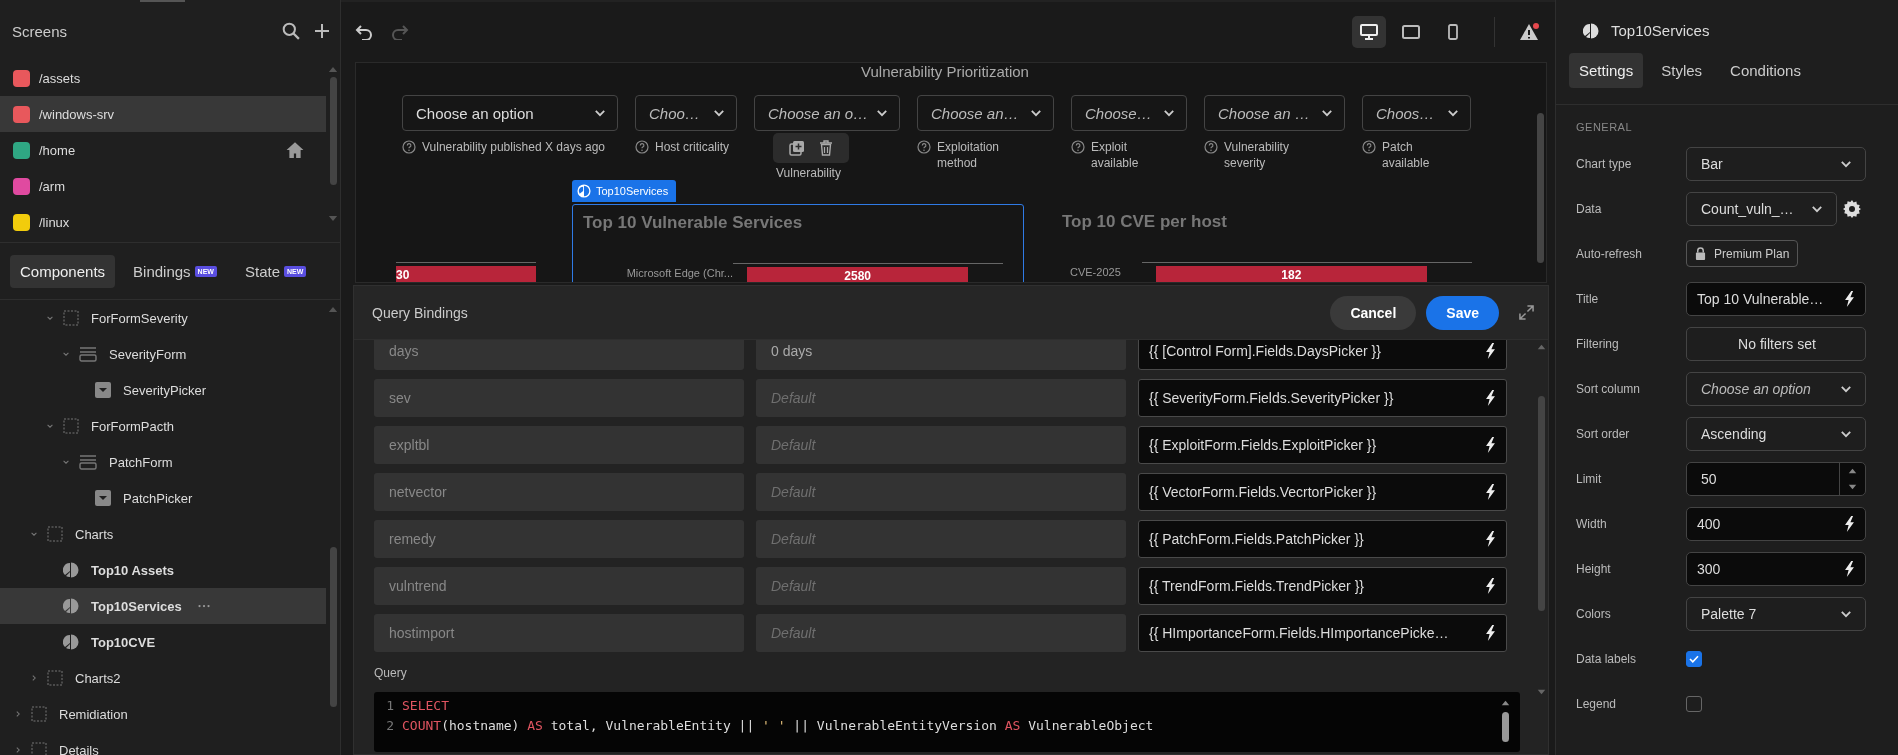  Describe the element at coordinates (559, 633) in the screenshot. I see `input-field: hostimport` at that location.